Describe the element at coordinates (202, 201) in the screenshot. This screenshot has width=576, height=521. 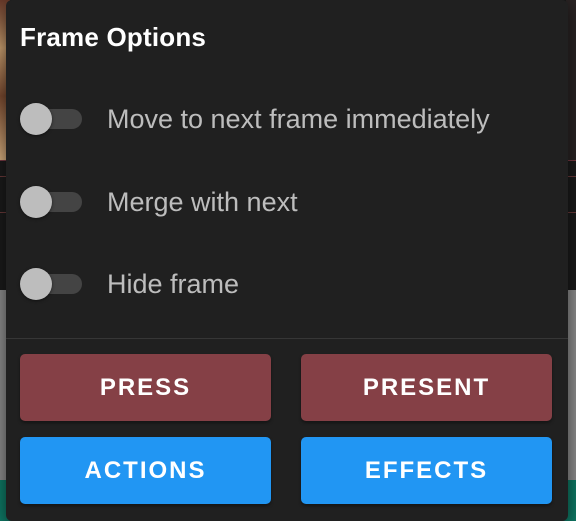
I see `option-label: Merge with next` at that location.